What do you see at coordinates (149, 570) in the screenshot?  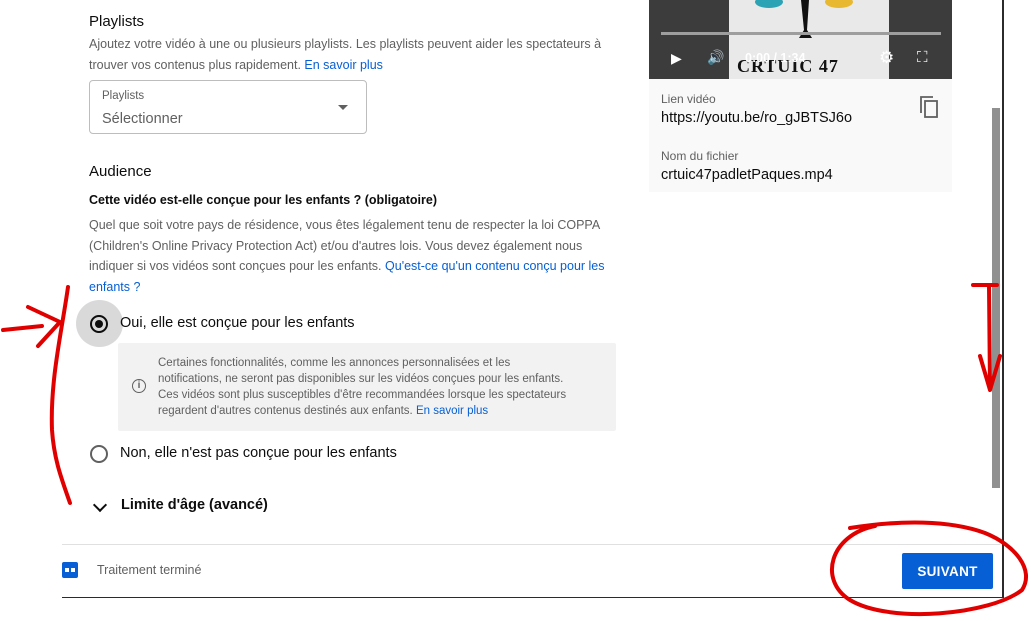 I see `processing-status: Traitement terminé` at bounding box center [149, 570].